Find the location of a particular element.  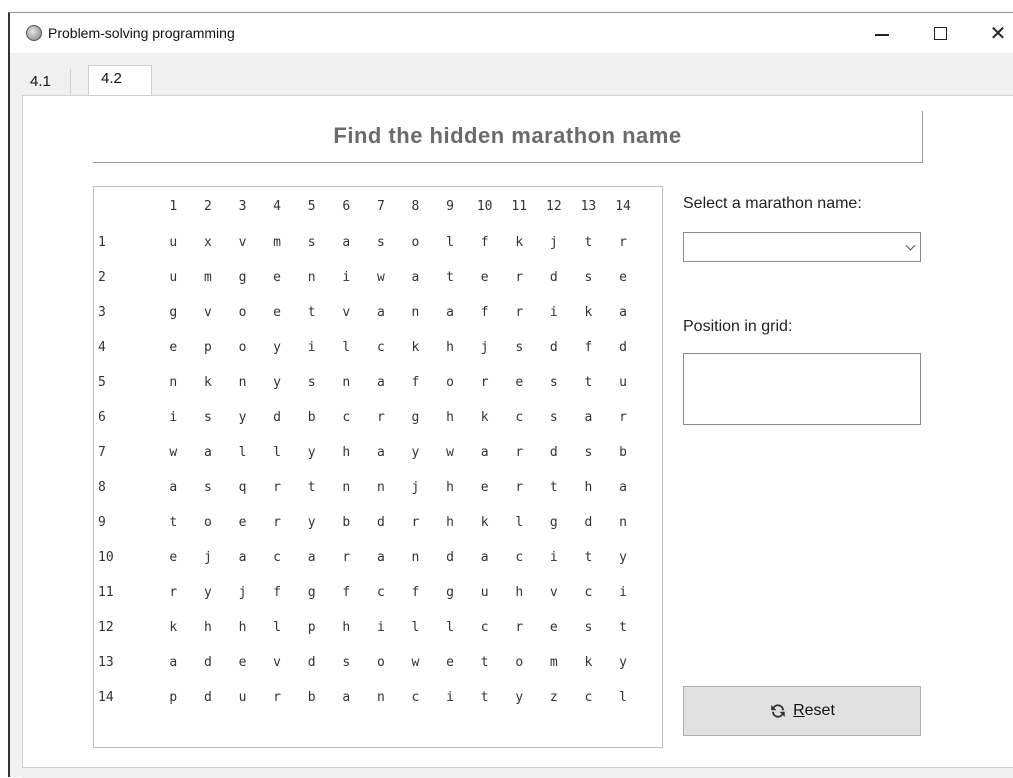

grid-column-header: 13 is located at coordinates (588, 206).